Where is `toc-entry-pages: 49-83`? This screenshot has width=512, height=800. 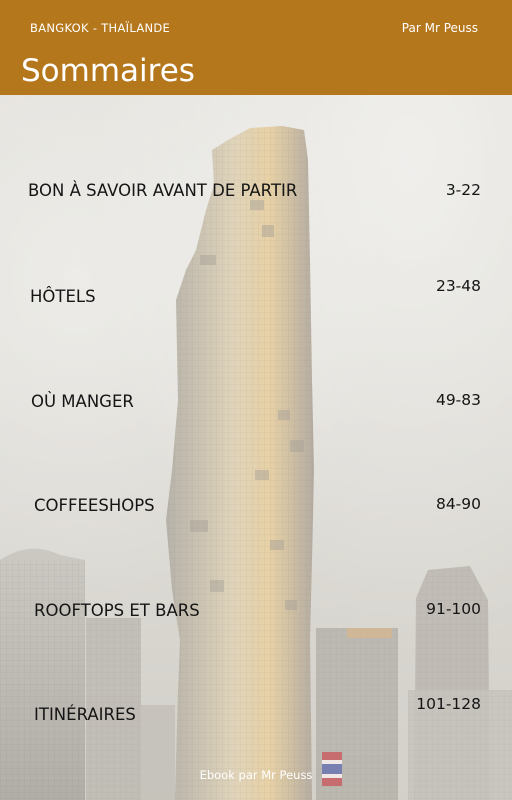 toc-entry-pages: 49-83 is located at coordinates (458, 400).